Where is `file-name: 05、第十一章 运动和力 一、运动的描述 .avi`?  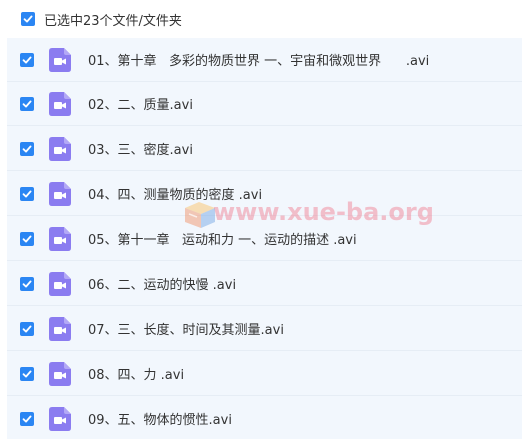
file-name: 05、第十一章 运动和力 一、运动的描述 .avi is located at coordinates (222, 238).